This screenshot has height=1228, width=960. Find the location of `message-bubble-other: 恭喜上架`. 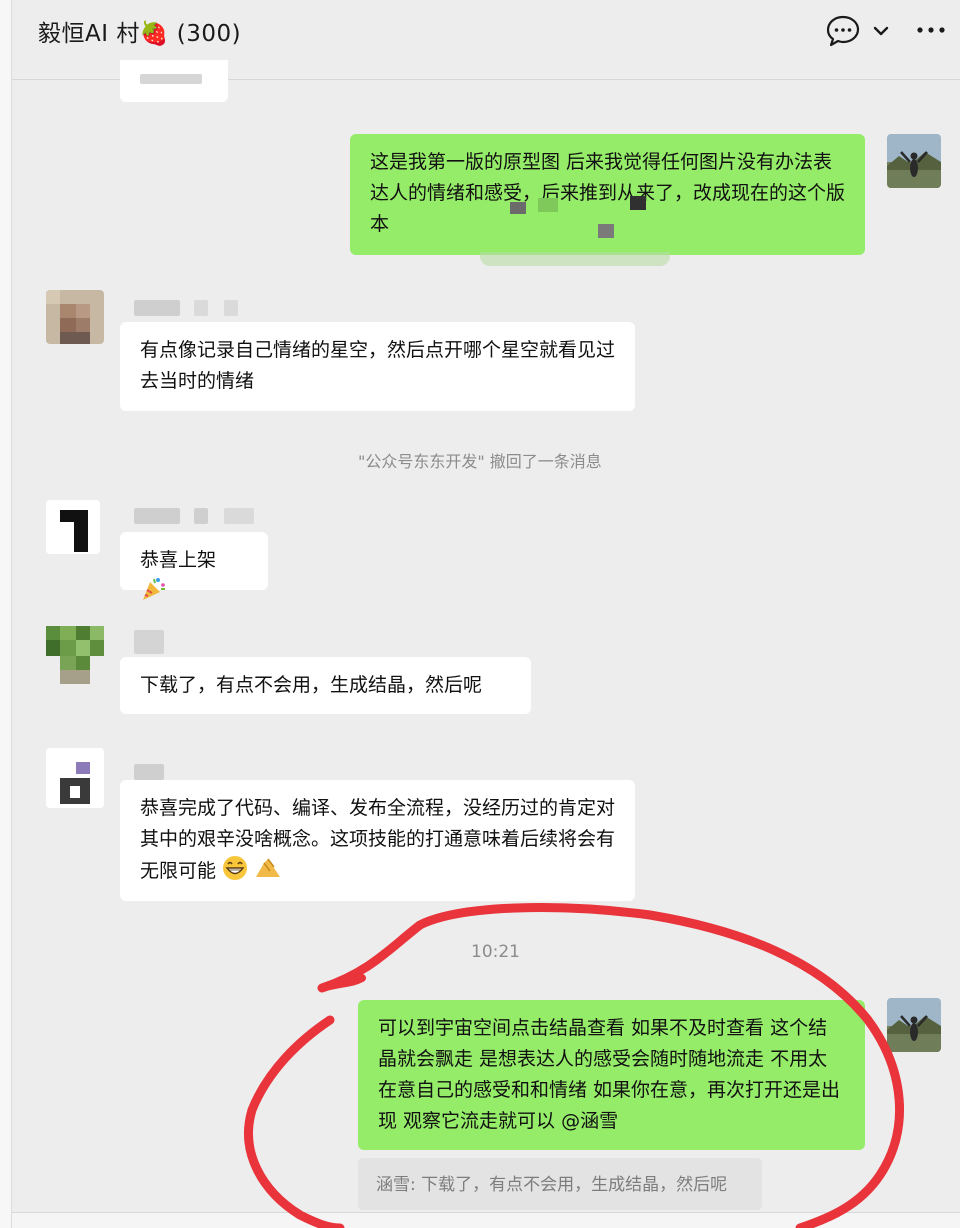

message-bubble-other: 恭喜上架 is located at coordinates (194, 566).